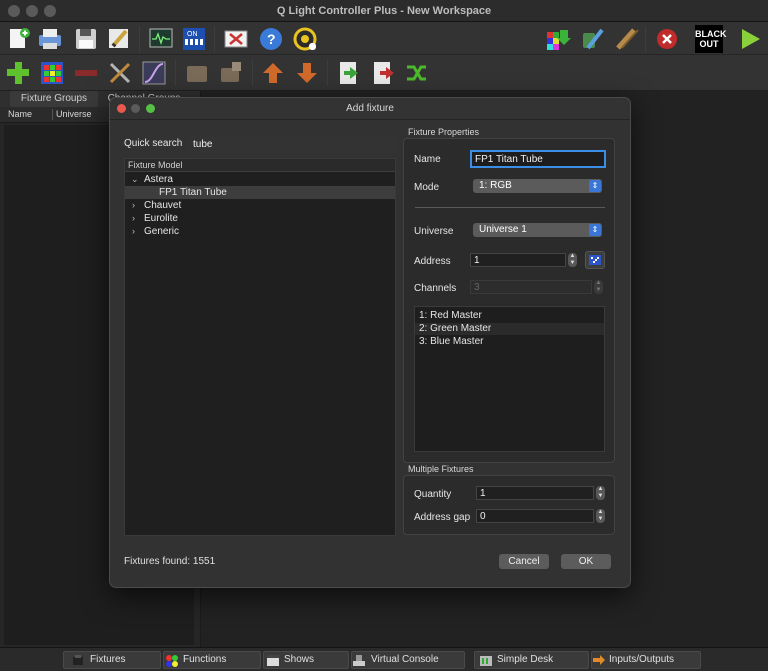 The image size is (768, 671). Describe the element at coordinates (52, 73) in the screenshot. I see `add-rgb-panel-icon` at that location.